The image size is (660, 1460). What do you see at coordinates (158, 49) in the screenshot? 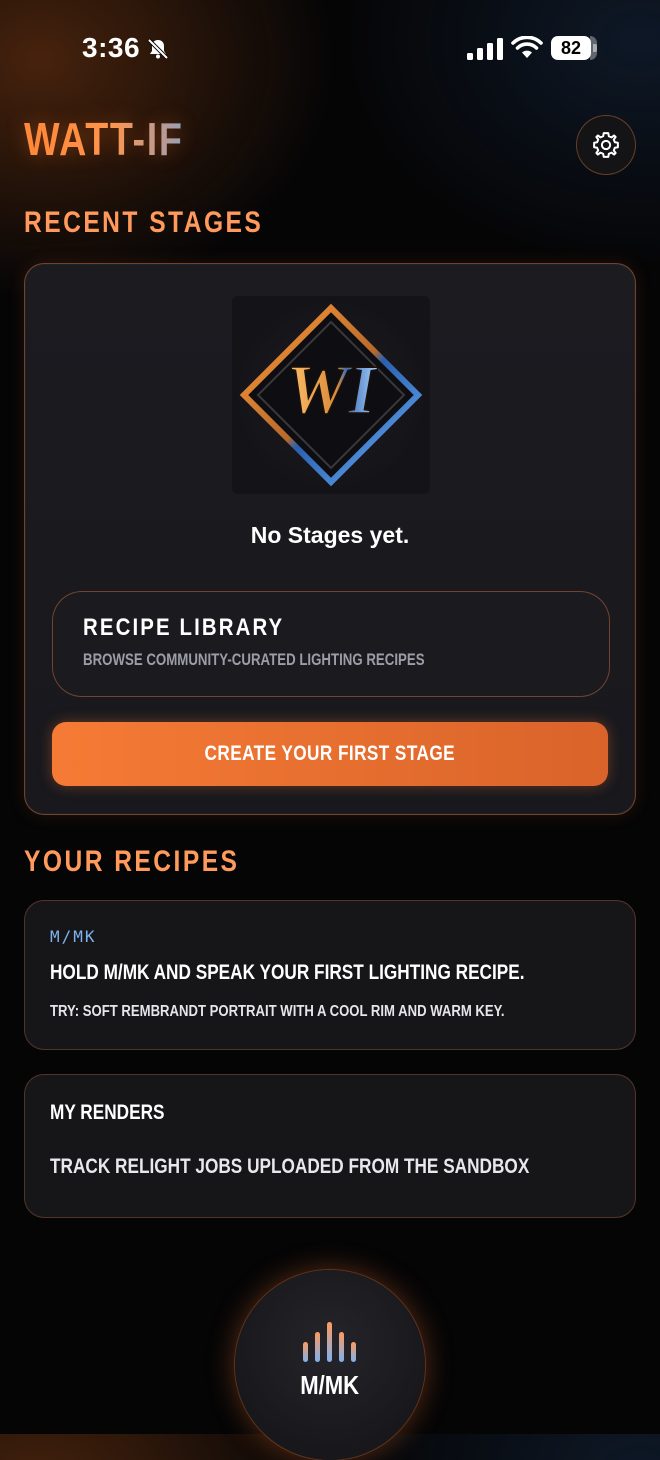
I see `muted-bell-icon` at bounding box center [158, 49].